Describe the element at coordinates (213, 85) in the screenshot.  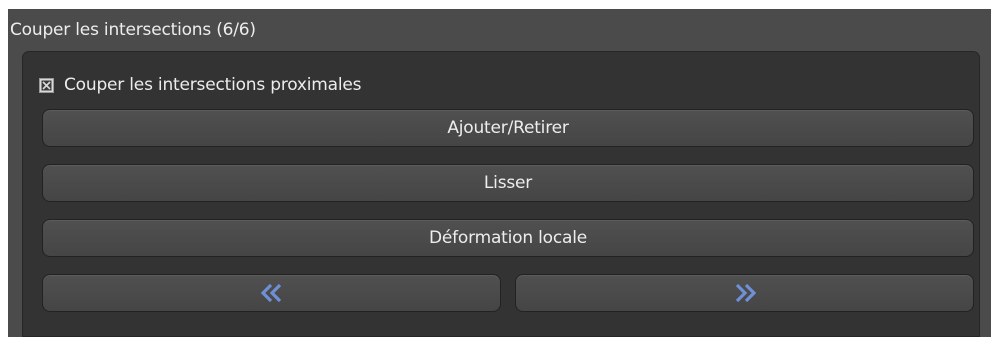
I see `cut-proximal-label: Couper les intersections proximales` at that location.